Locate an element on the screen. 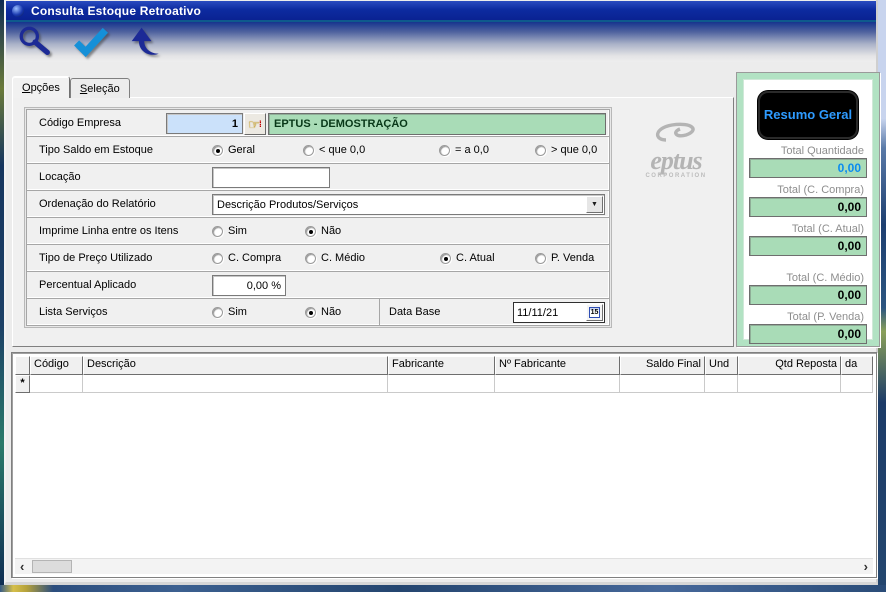 The height and width of the screenshot is (592, 886). row-imprime-linha: Imprime Linha entre os Itens Sim Não is located at coordinates (318, 231).